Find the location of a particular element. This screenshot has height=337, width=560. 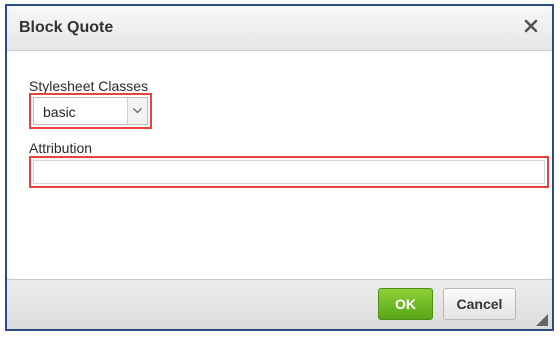

attribution-highlight is located at coordinates (289, 172).